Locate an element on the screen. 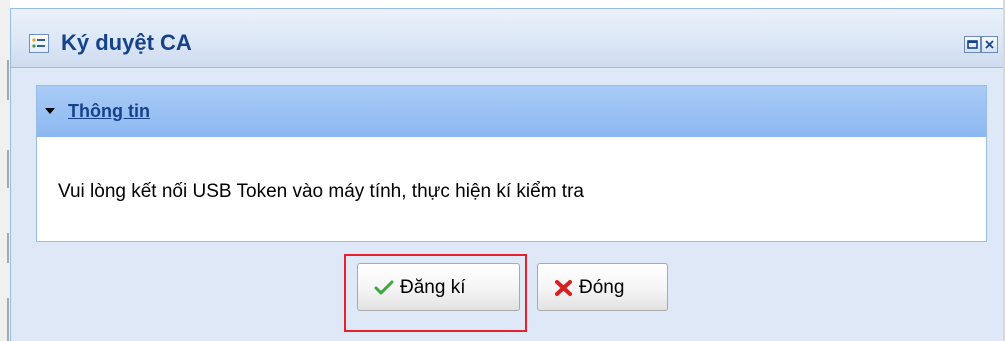  register-button-label: Đăng kí is located at coordinates (433, 287).